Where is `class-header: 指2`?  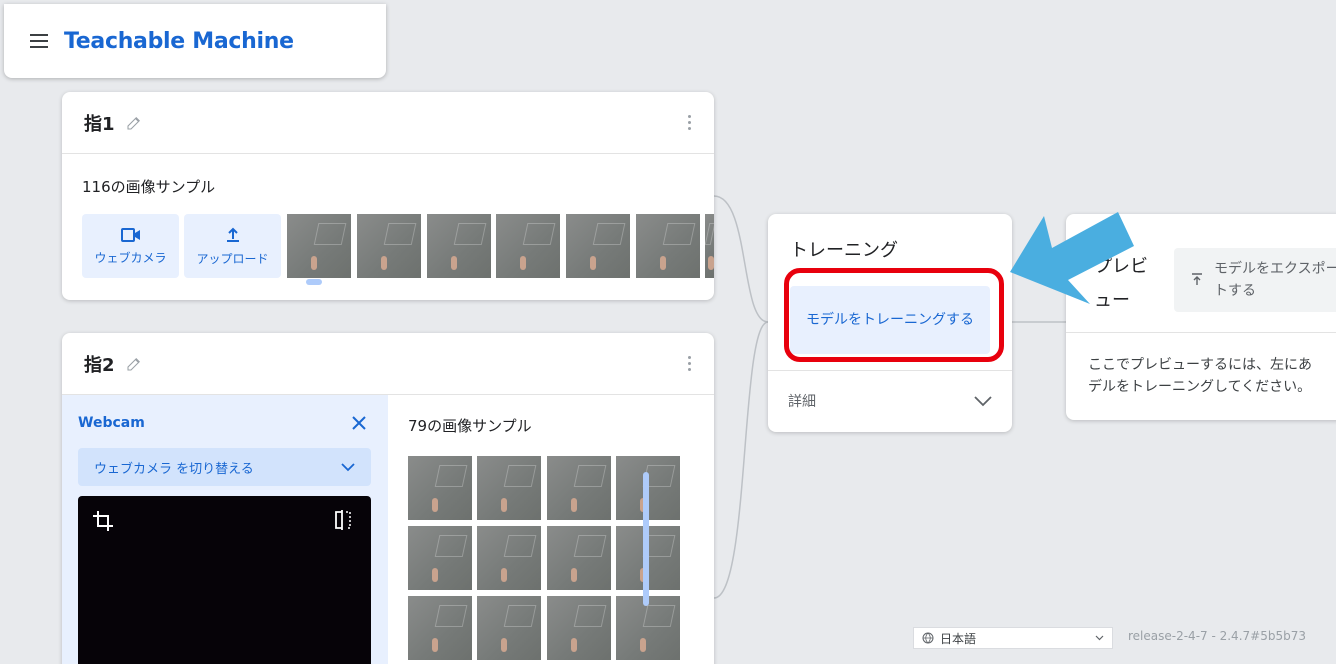 class-header: 指2 is located at coordinates (388, 364).